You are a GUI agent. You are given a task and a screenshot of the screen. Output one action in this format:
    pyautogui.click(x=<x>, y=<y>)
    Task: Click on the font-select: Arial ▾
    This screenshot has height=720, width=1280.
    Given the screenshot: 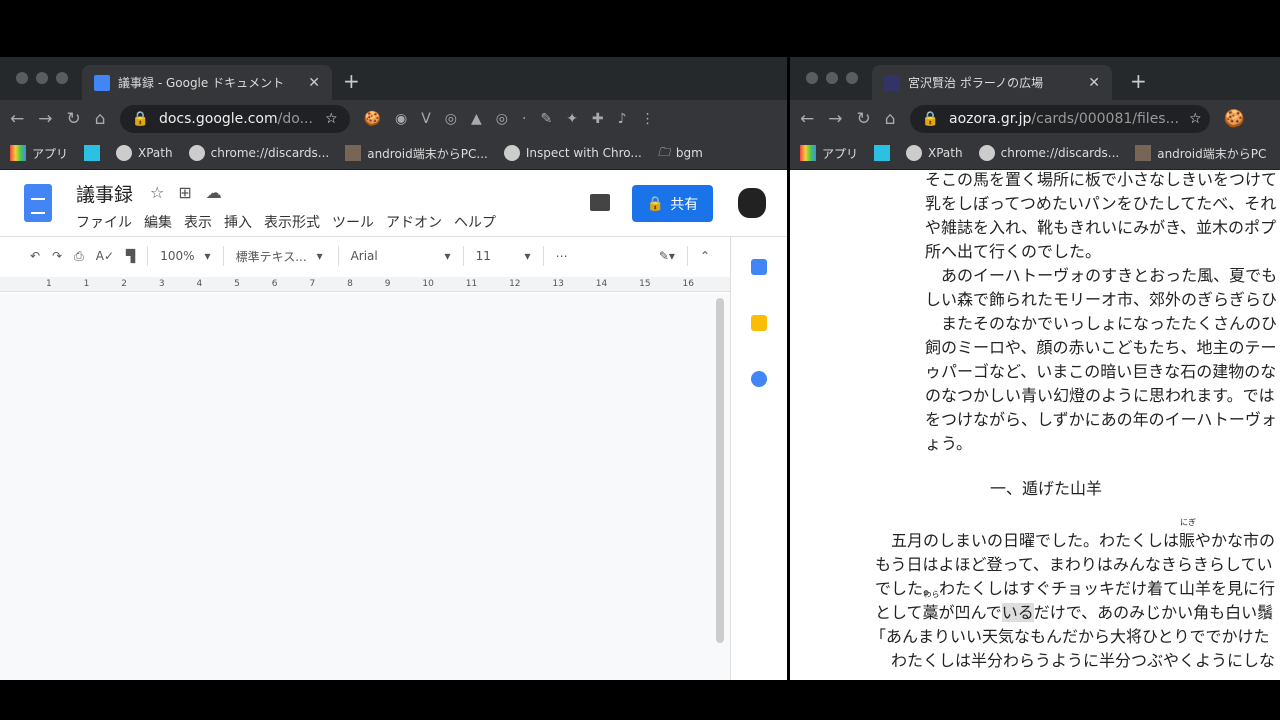 What is the action you would take?
    pyautogui.click(x=401, y=256)
    